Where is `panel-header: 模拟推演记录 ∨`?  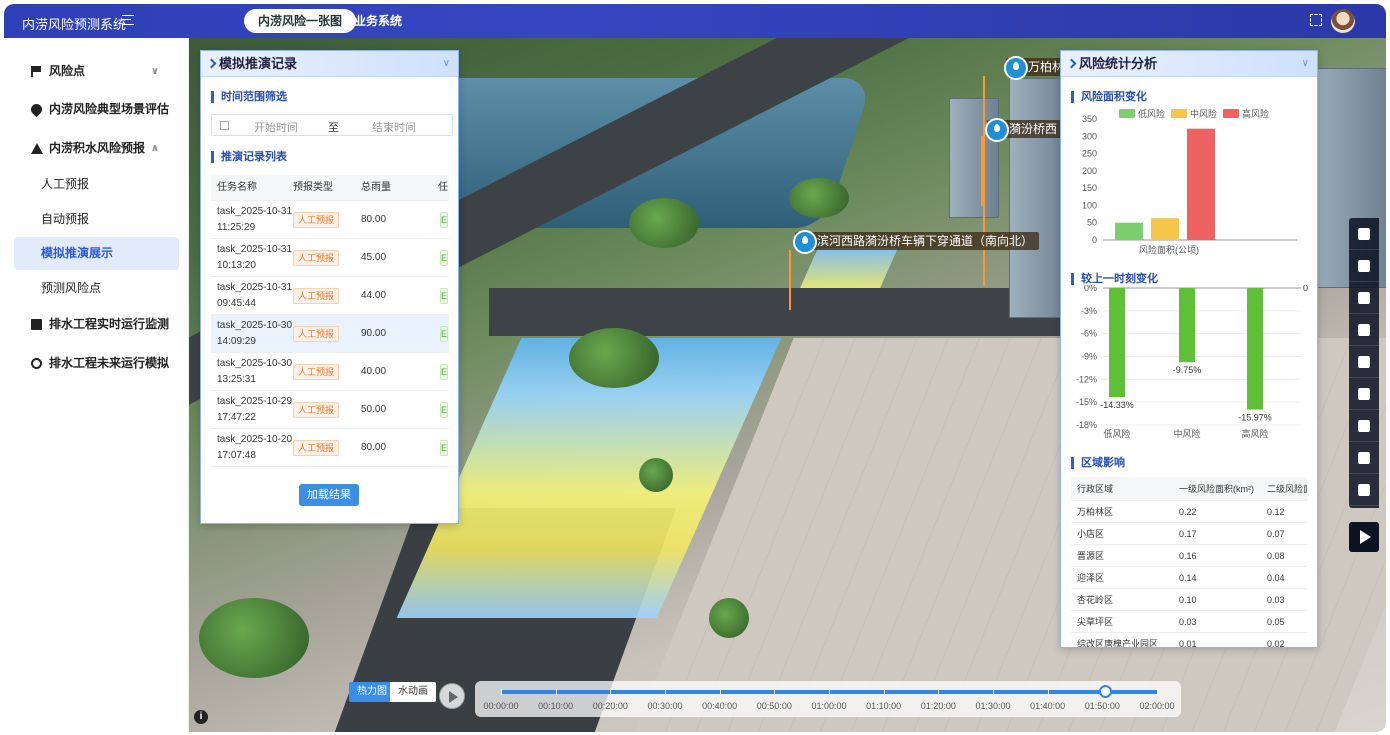
panel-header: 模拟推演记录 ∨ is located at coordinates (329, 64).